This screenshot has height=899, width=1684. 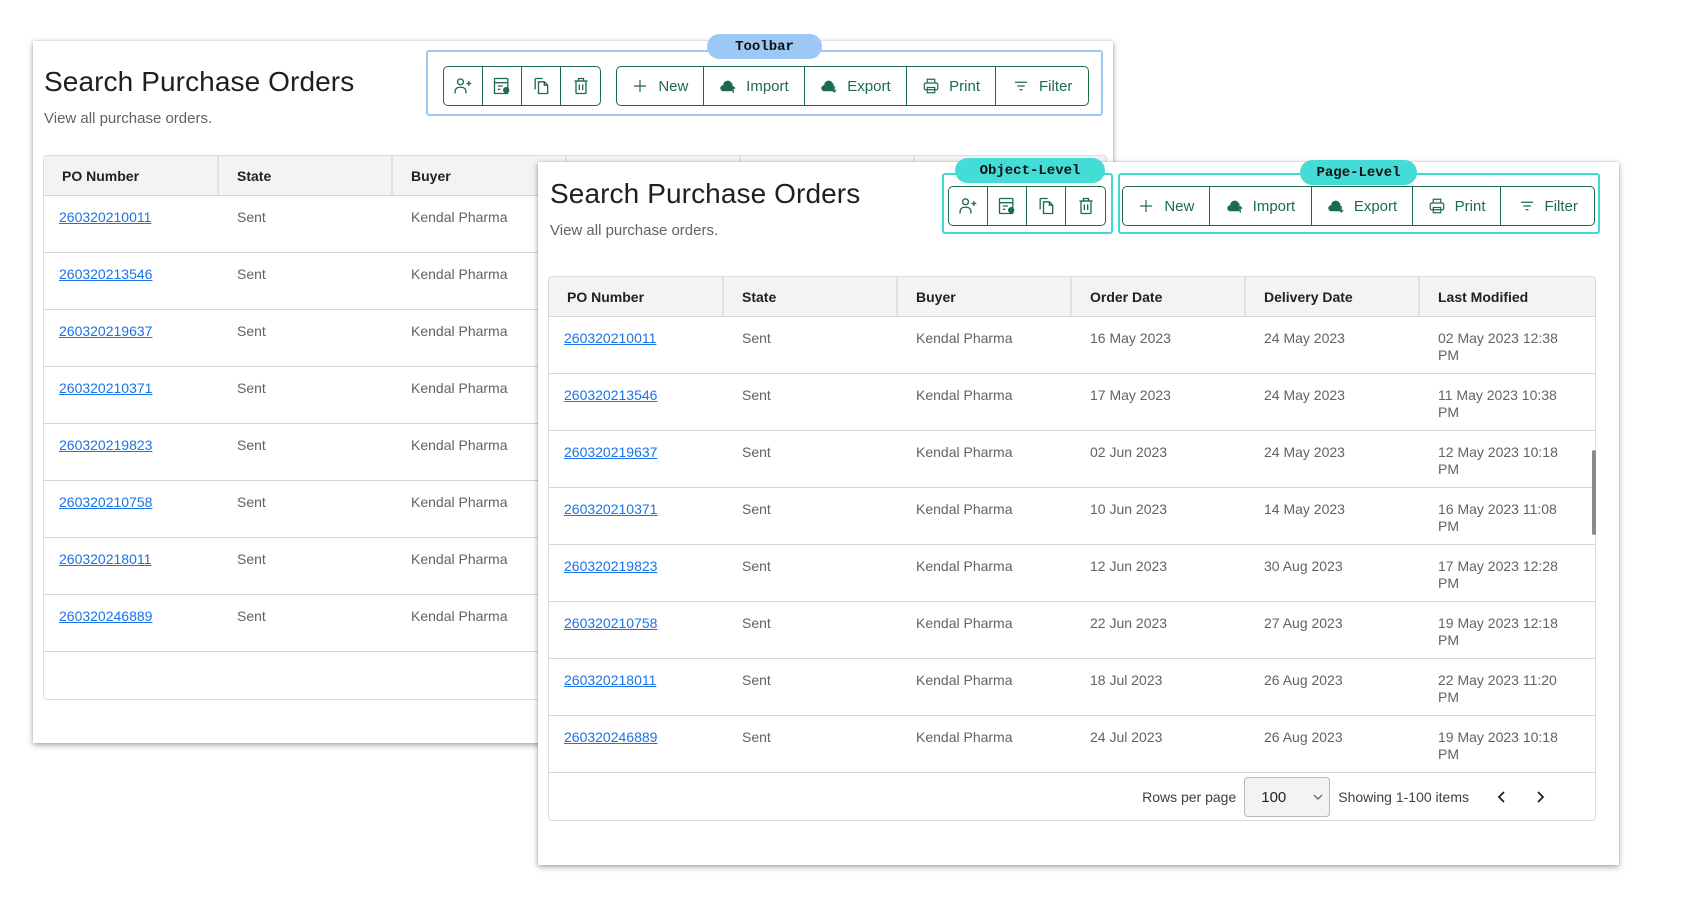 I want to click on order-date-cell: 02 Jun 2023, so click(x=1129, y=452).